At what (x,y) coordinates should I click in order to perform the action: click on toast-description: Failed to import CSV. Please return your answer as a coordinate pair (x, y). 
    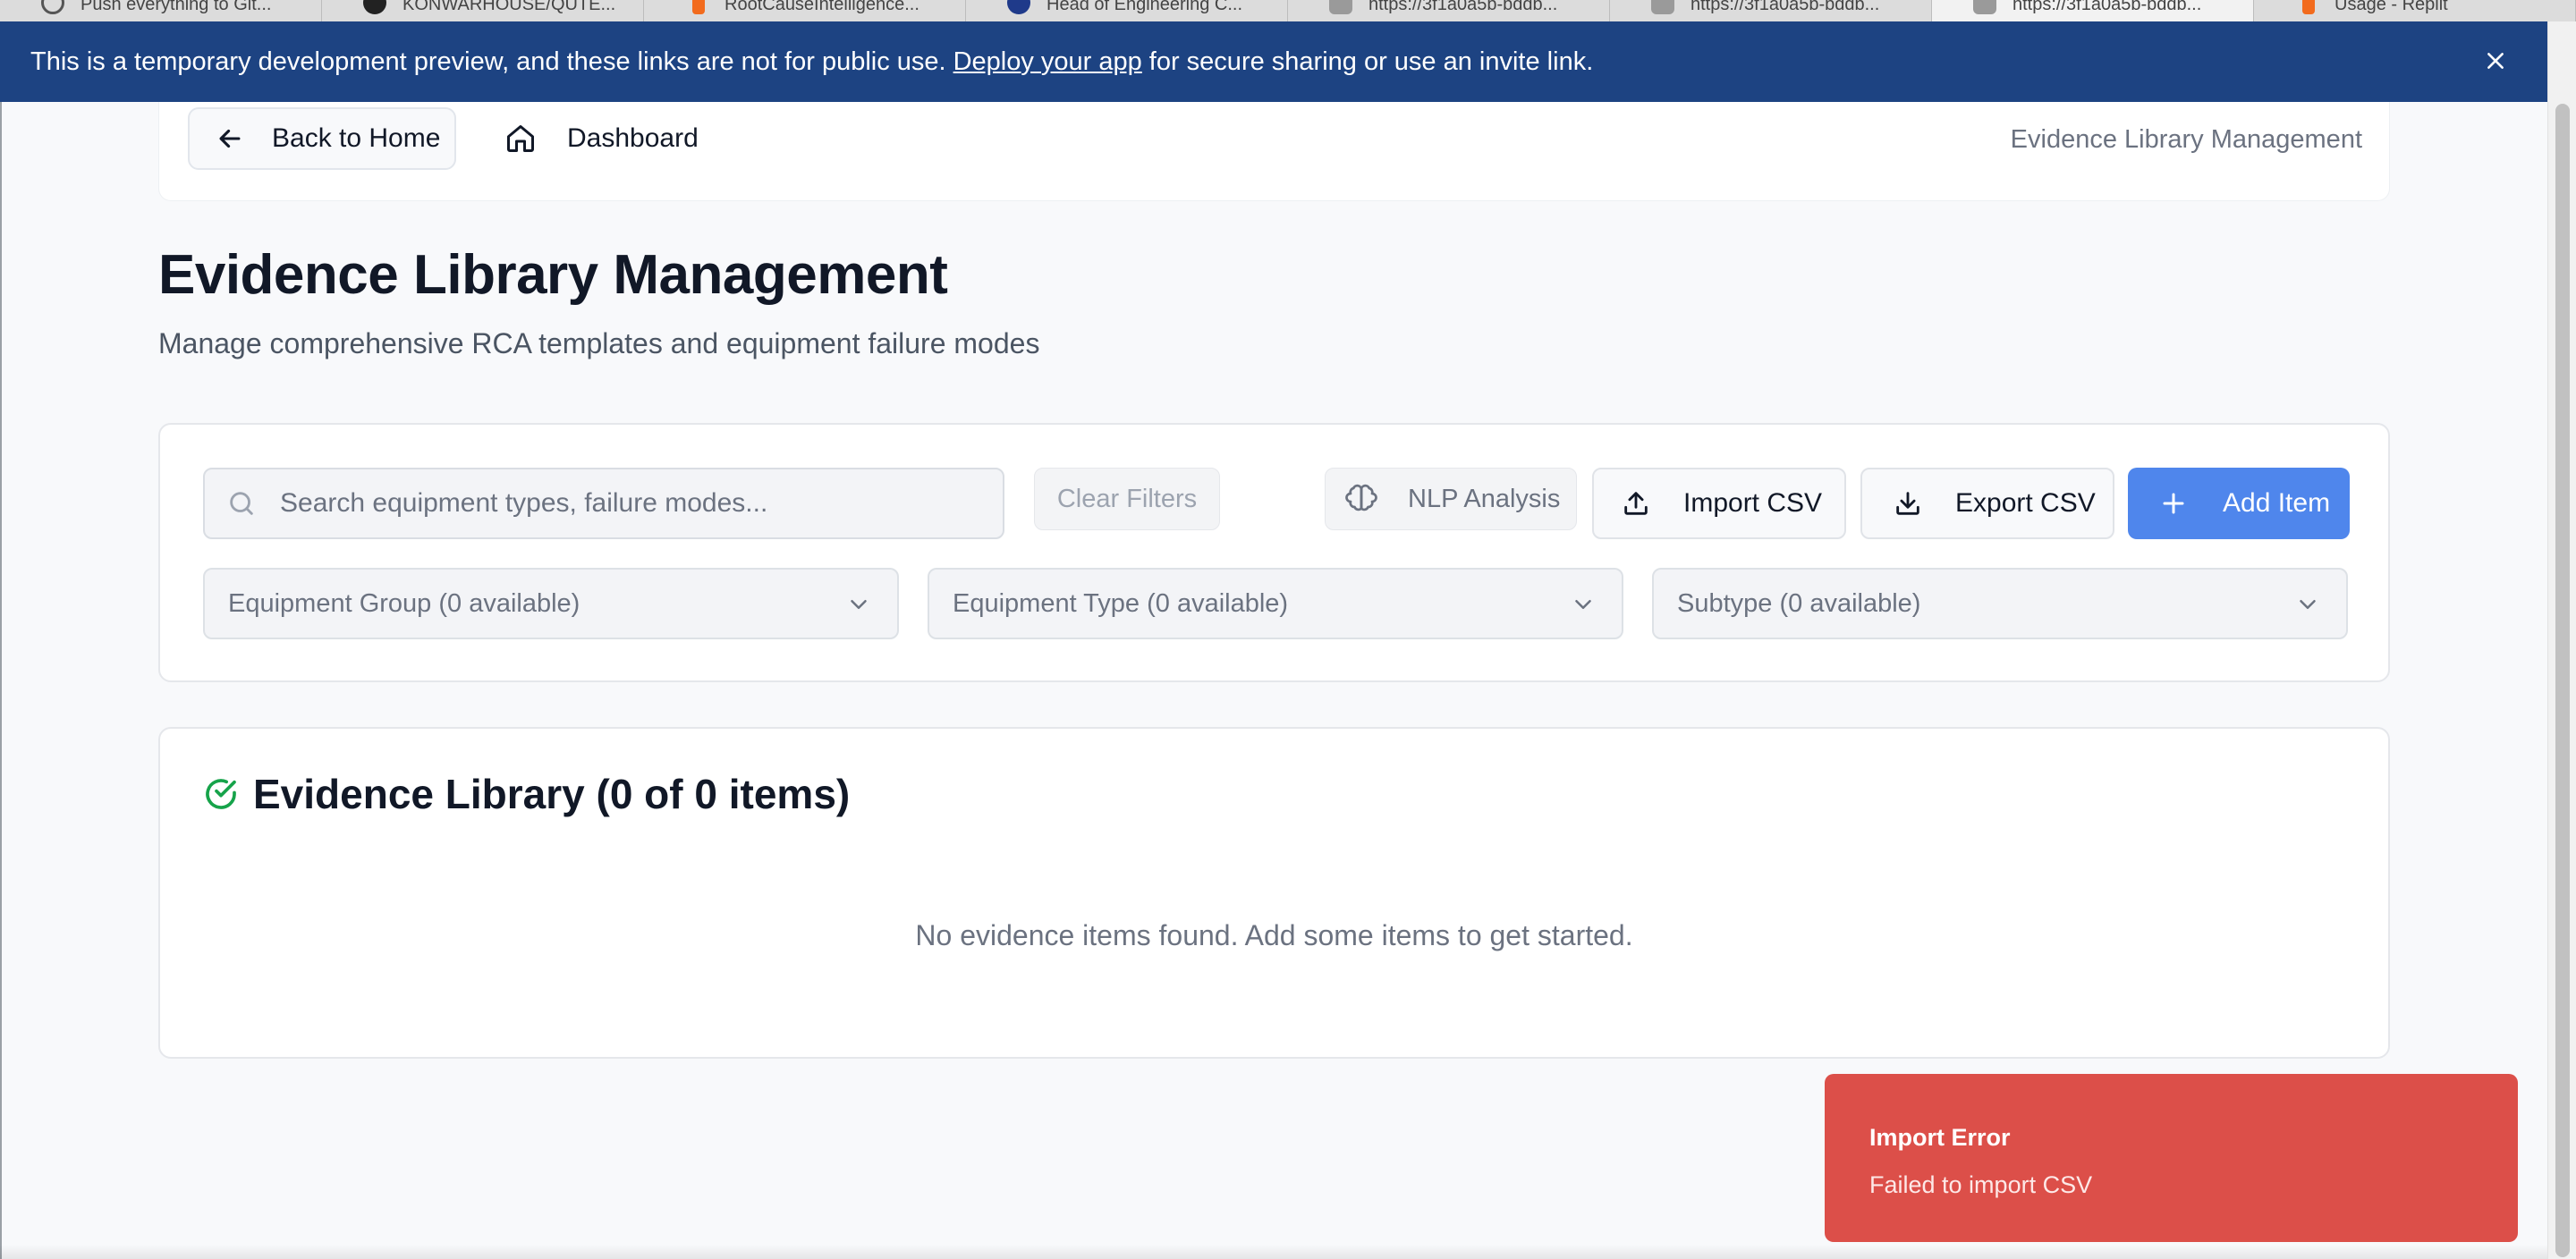
    Looking at the image, I should click on (1981, 1184).